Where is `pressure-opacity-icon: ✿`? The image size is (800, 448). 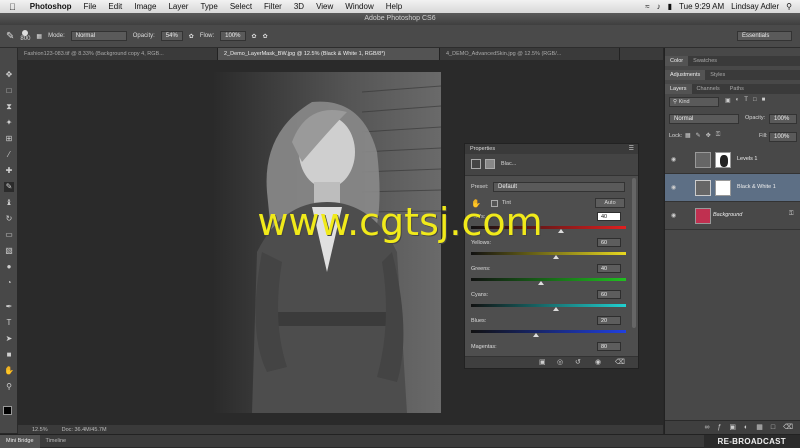
pressure-opacity-icon: ✿ is located at coordinates (191, 36).